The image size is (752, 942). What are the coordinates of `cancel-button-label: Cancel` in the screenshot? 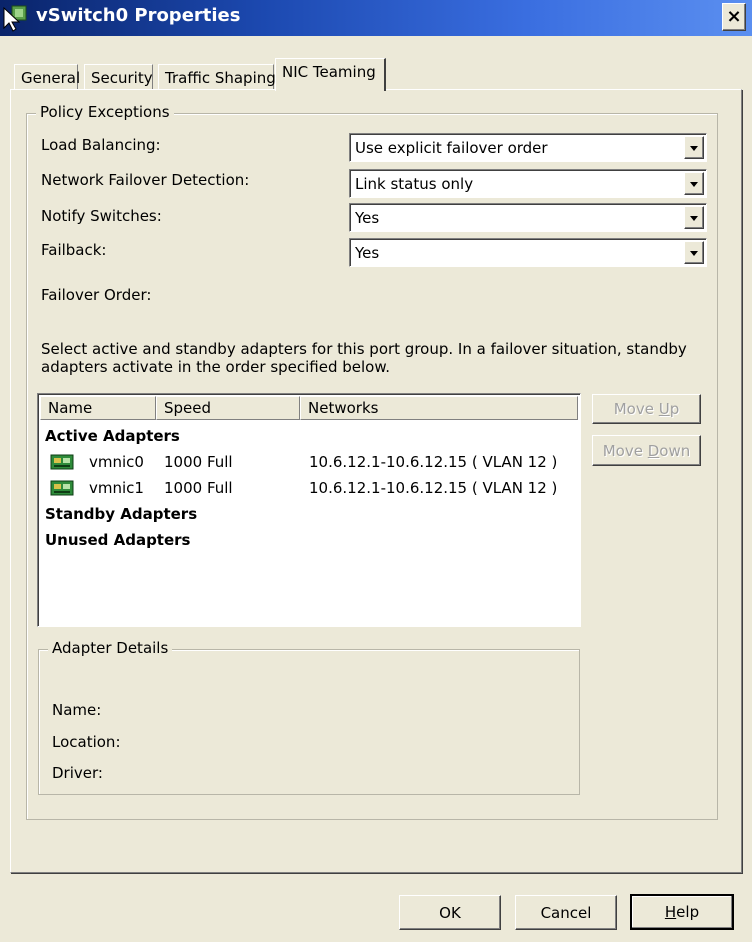 It's located at (566, 912).